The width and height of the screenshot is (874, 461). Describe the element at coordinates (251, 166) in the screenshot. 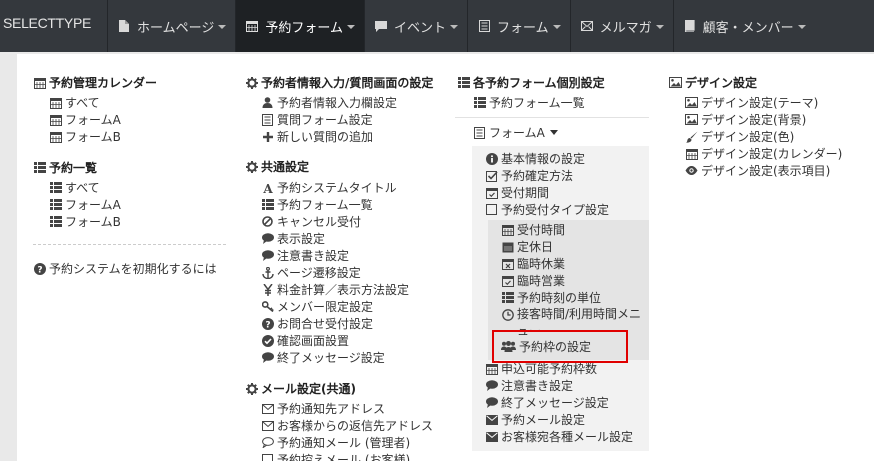

I see `gear-icon` at that location.